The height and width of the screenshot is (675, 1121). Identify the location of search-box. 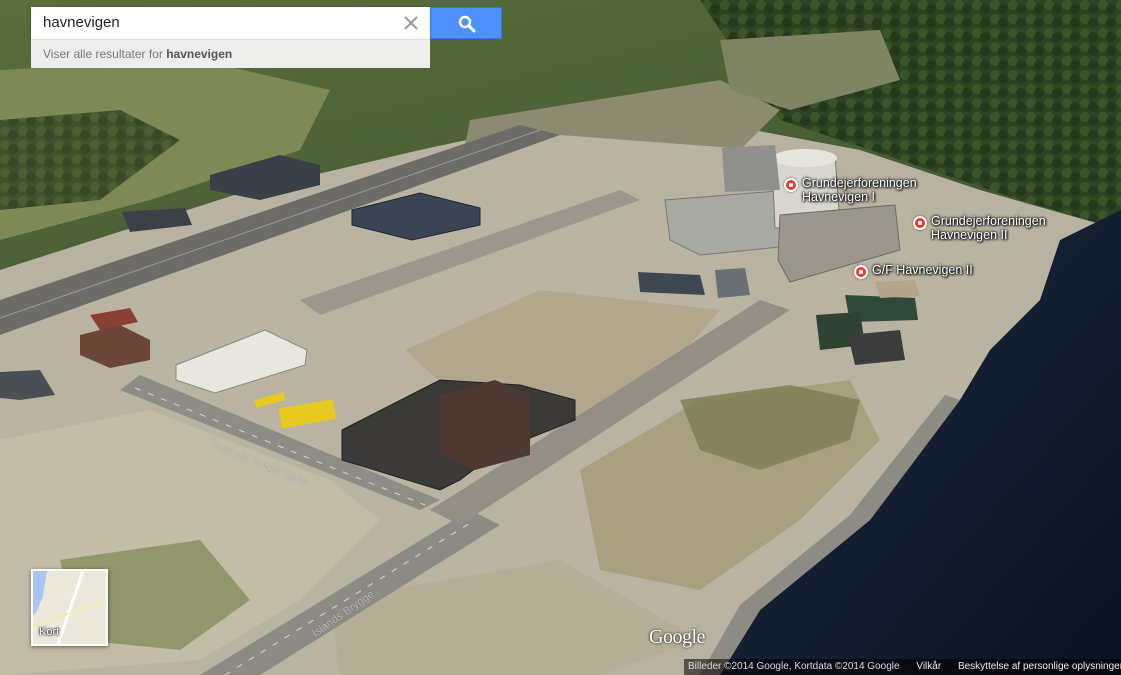
(230, 23).